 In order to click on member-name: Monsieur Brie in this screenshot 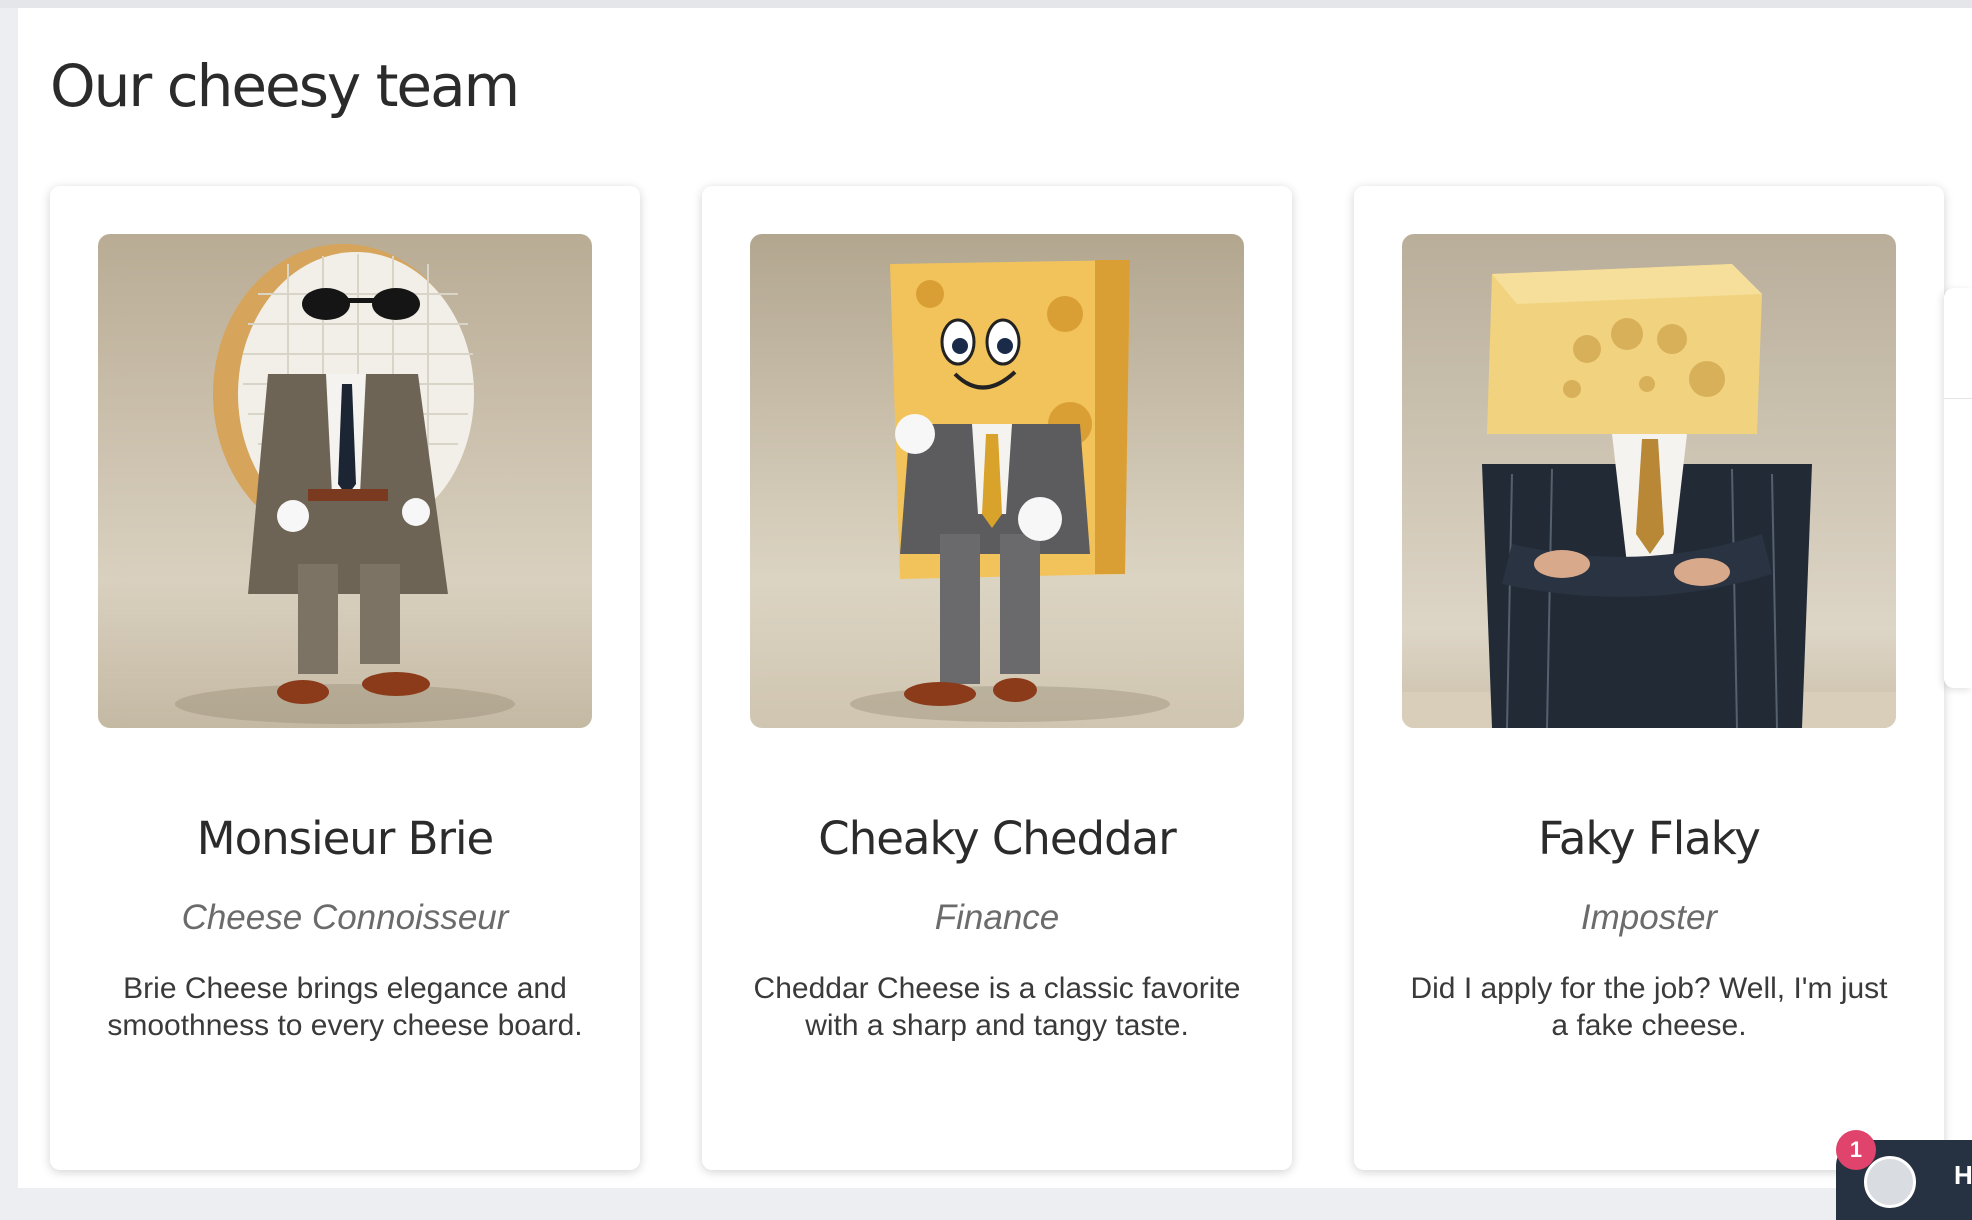, I will do `click(345, 838)`.